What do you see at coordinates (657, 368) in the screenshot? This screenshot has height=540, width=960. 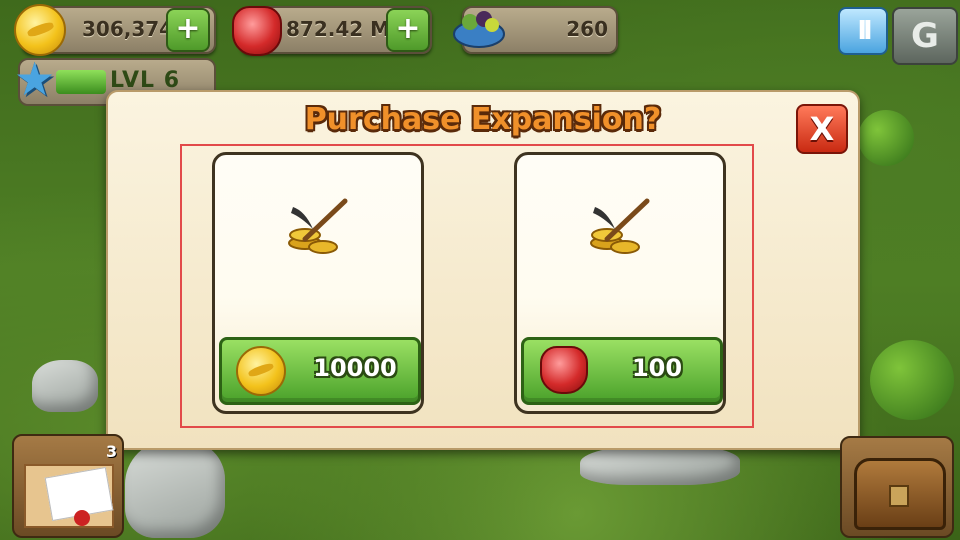 I see `gem-price: 100` at bounding box center [657, 368].